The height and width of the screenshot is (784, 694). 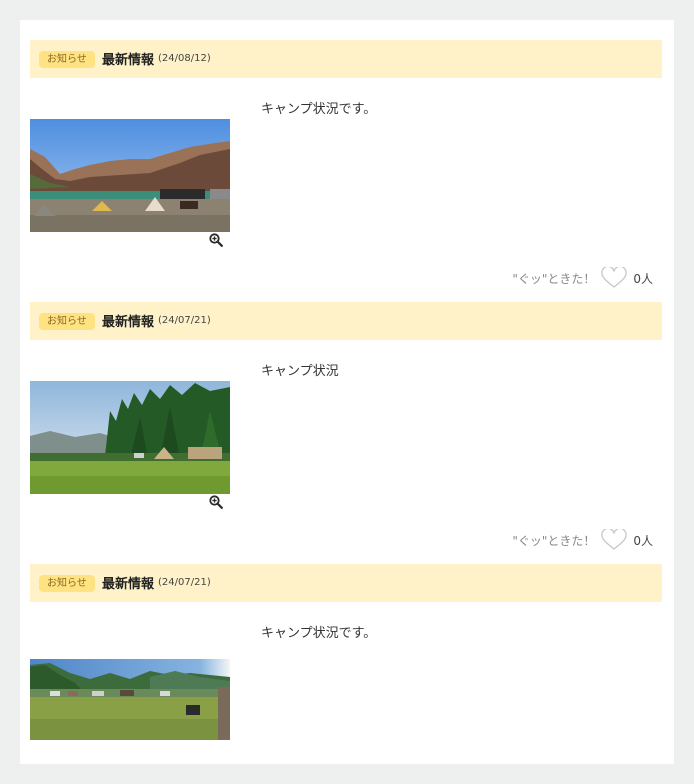 What do you see at coordinates (300, 371) in the screenshot?
I see `post-body-text: キャンプ状況` at bounding box center [300, 371].